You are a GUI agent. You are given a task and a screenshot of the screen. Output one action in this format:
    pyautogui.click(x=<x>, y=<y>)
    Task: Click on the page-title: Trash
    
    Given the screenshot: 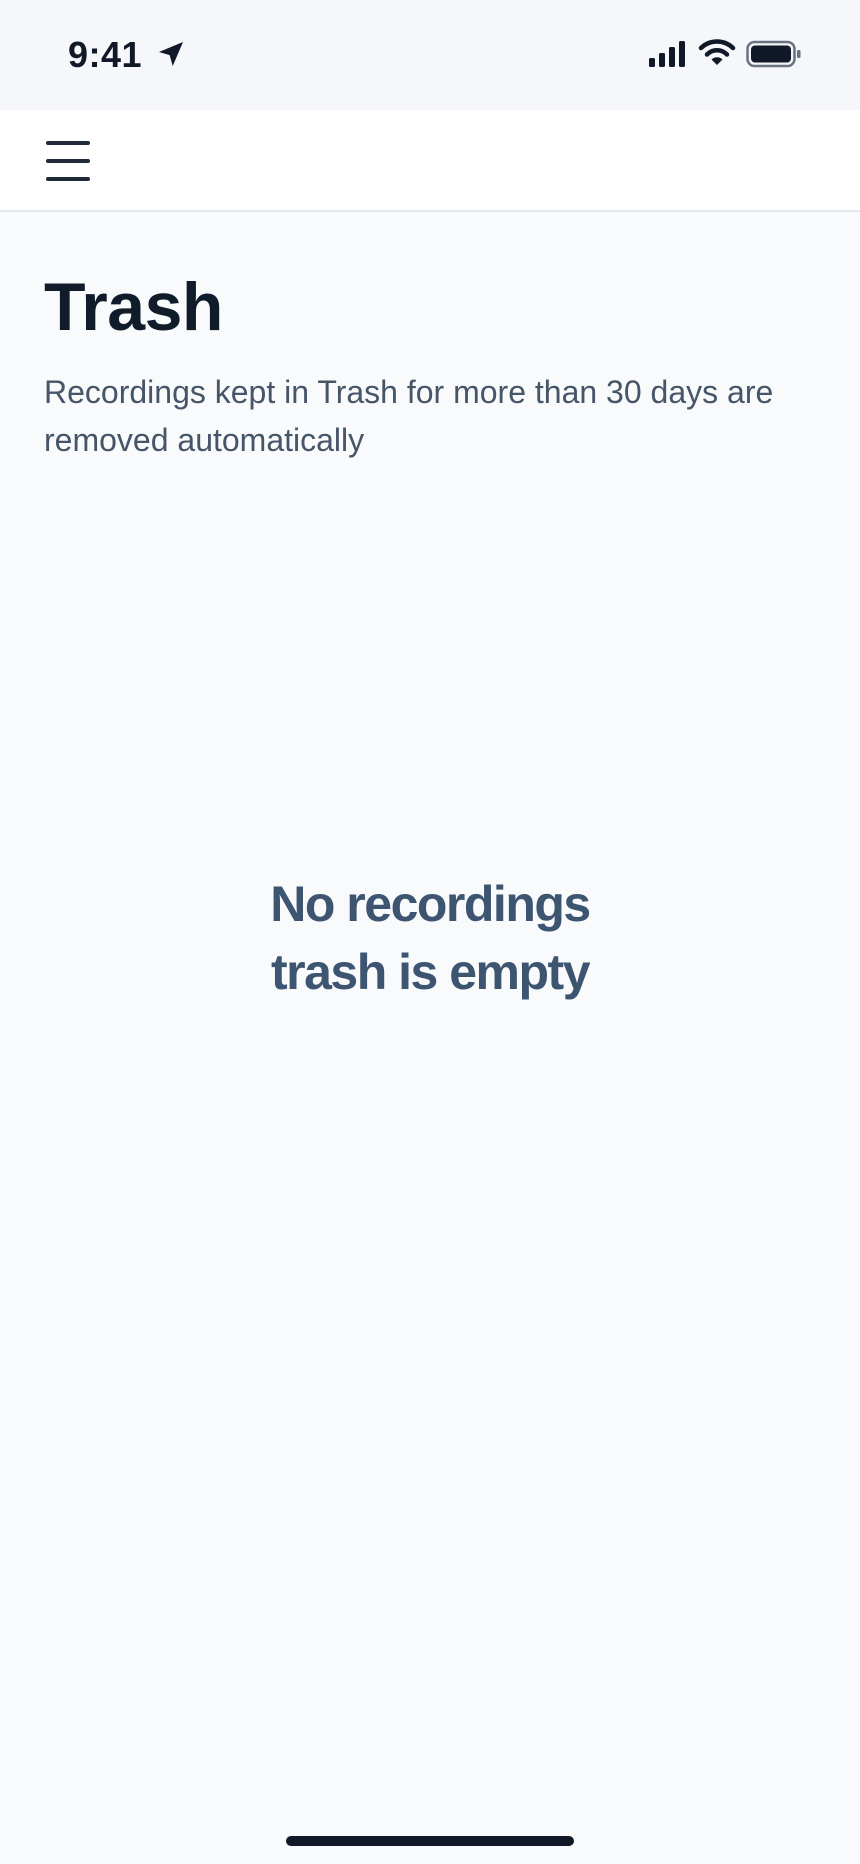 What is the action you would take?
    pyautogui.click(x=133, y=307)
    